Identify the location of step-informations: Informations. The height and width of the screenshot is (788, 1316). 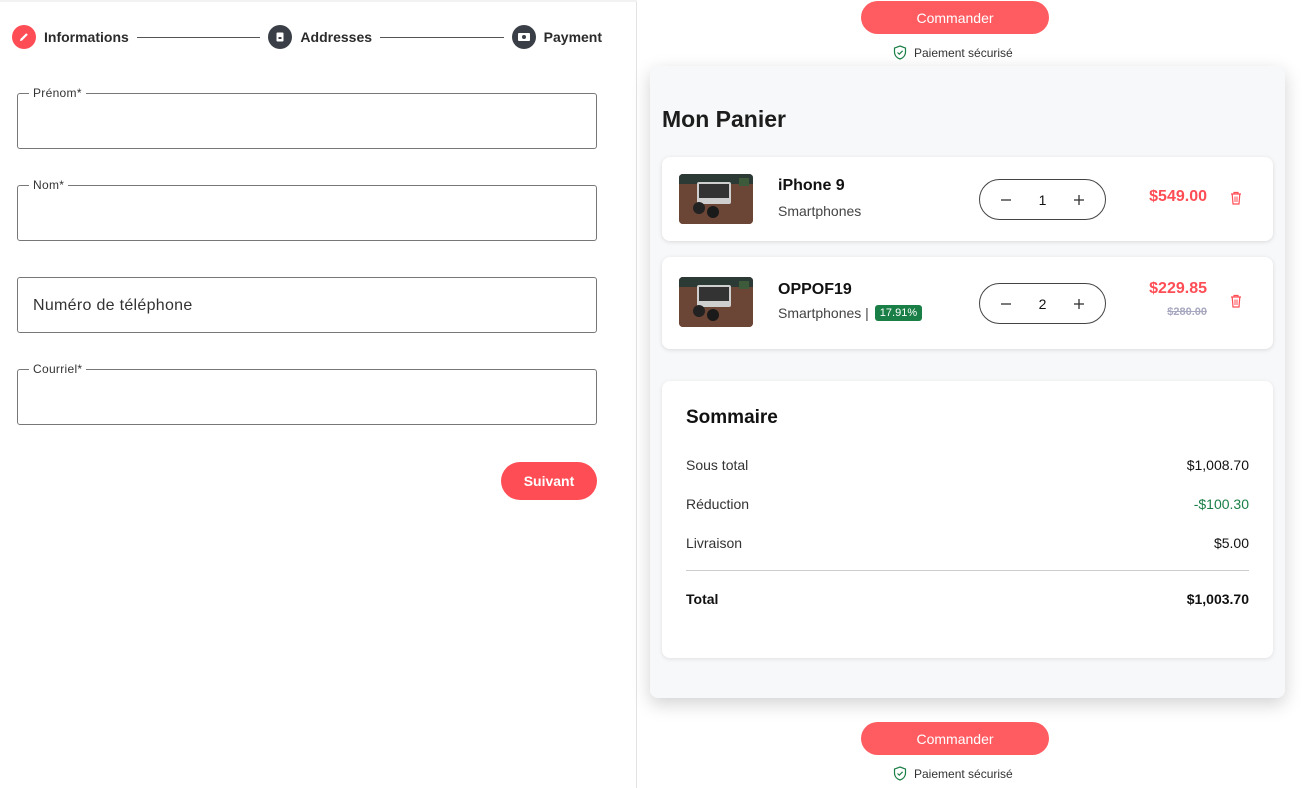
(70, 37).